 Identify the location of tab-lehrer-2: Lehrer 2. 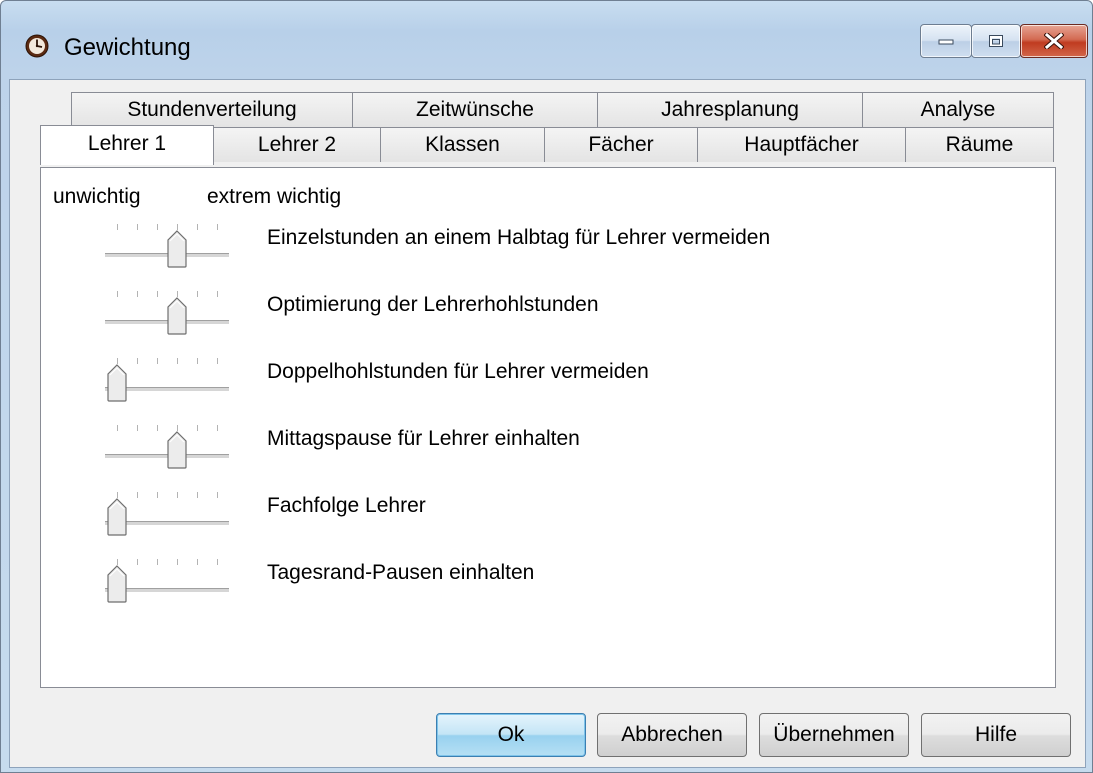
(297, 144).